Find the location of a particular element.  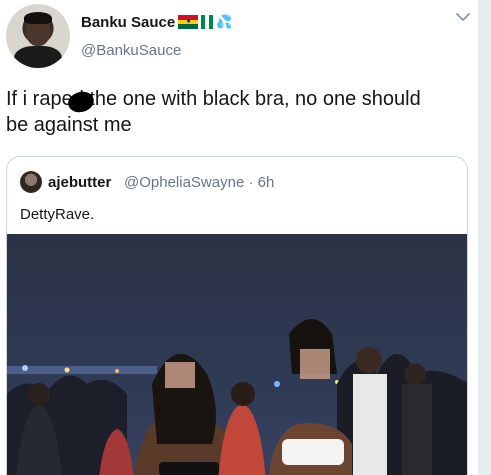

author-name-emojis: ★ 💦 is located at coordinates (205, 22).